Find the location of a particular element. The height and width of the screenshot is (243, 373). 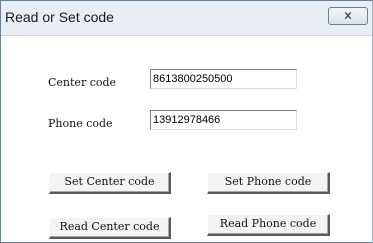

set-center-code-button: Set Center code is located at coordinates (110, 183).